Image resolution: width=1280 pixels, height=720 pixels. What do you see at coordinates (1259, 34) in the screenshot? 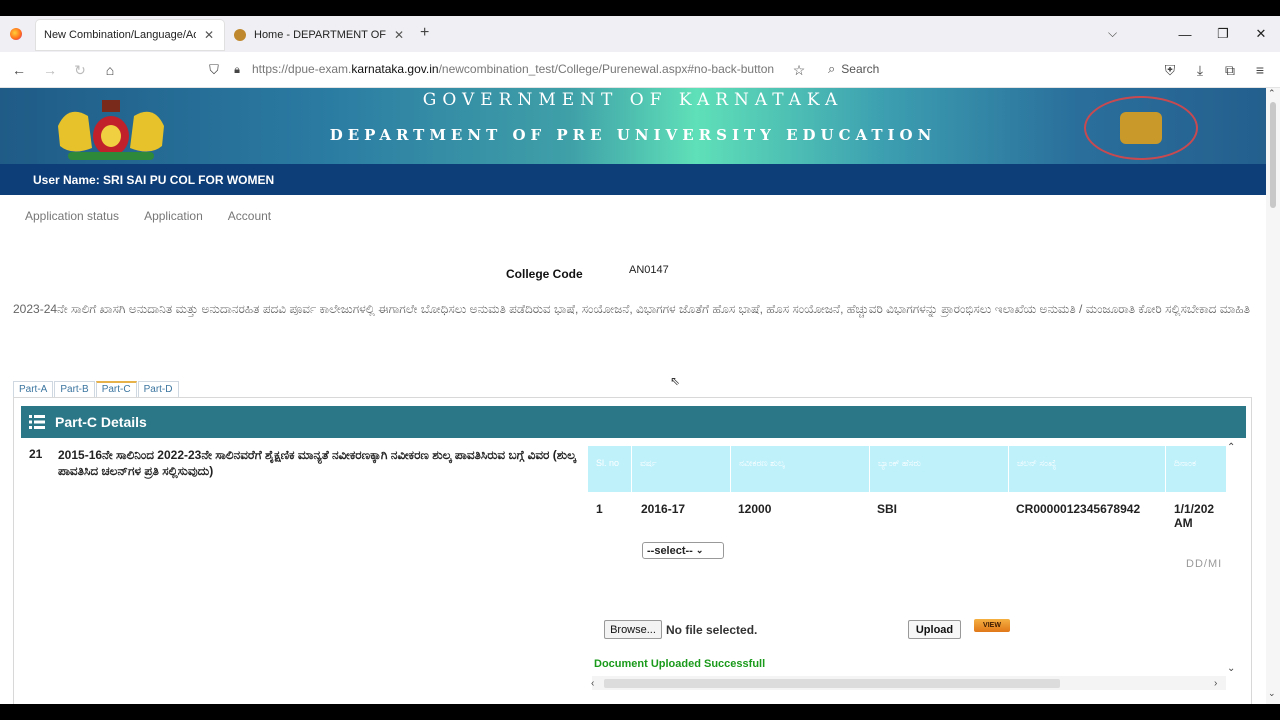
I see `close-window-icon: ✕` at bounding box center [1259, 34].